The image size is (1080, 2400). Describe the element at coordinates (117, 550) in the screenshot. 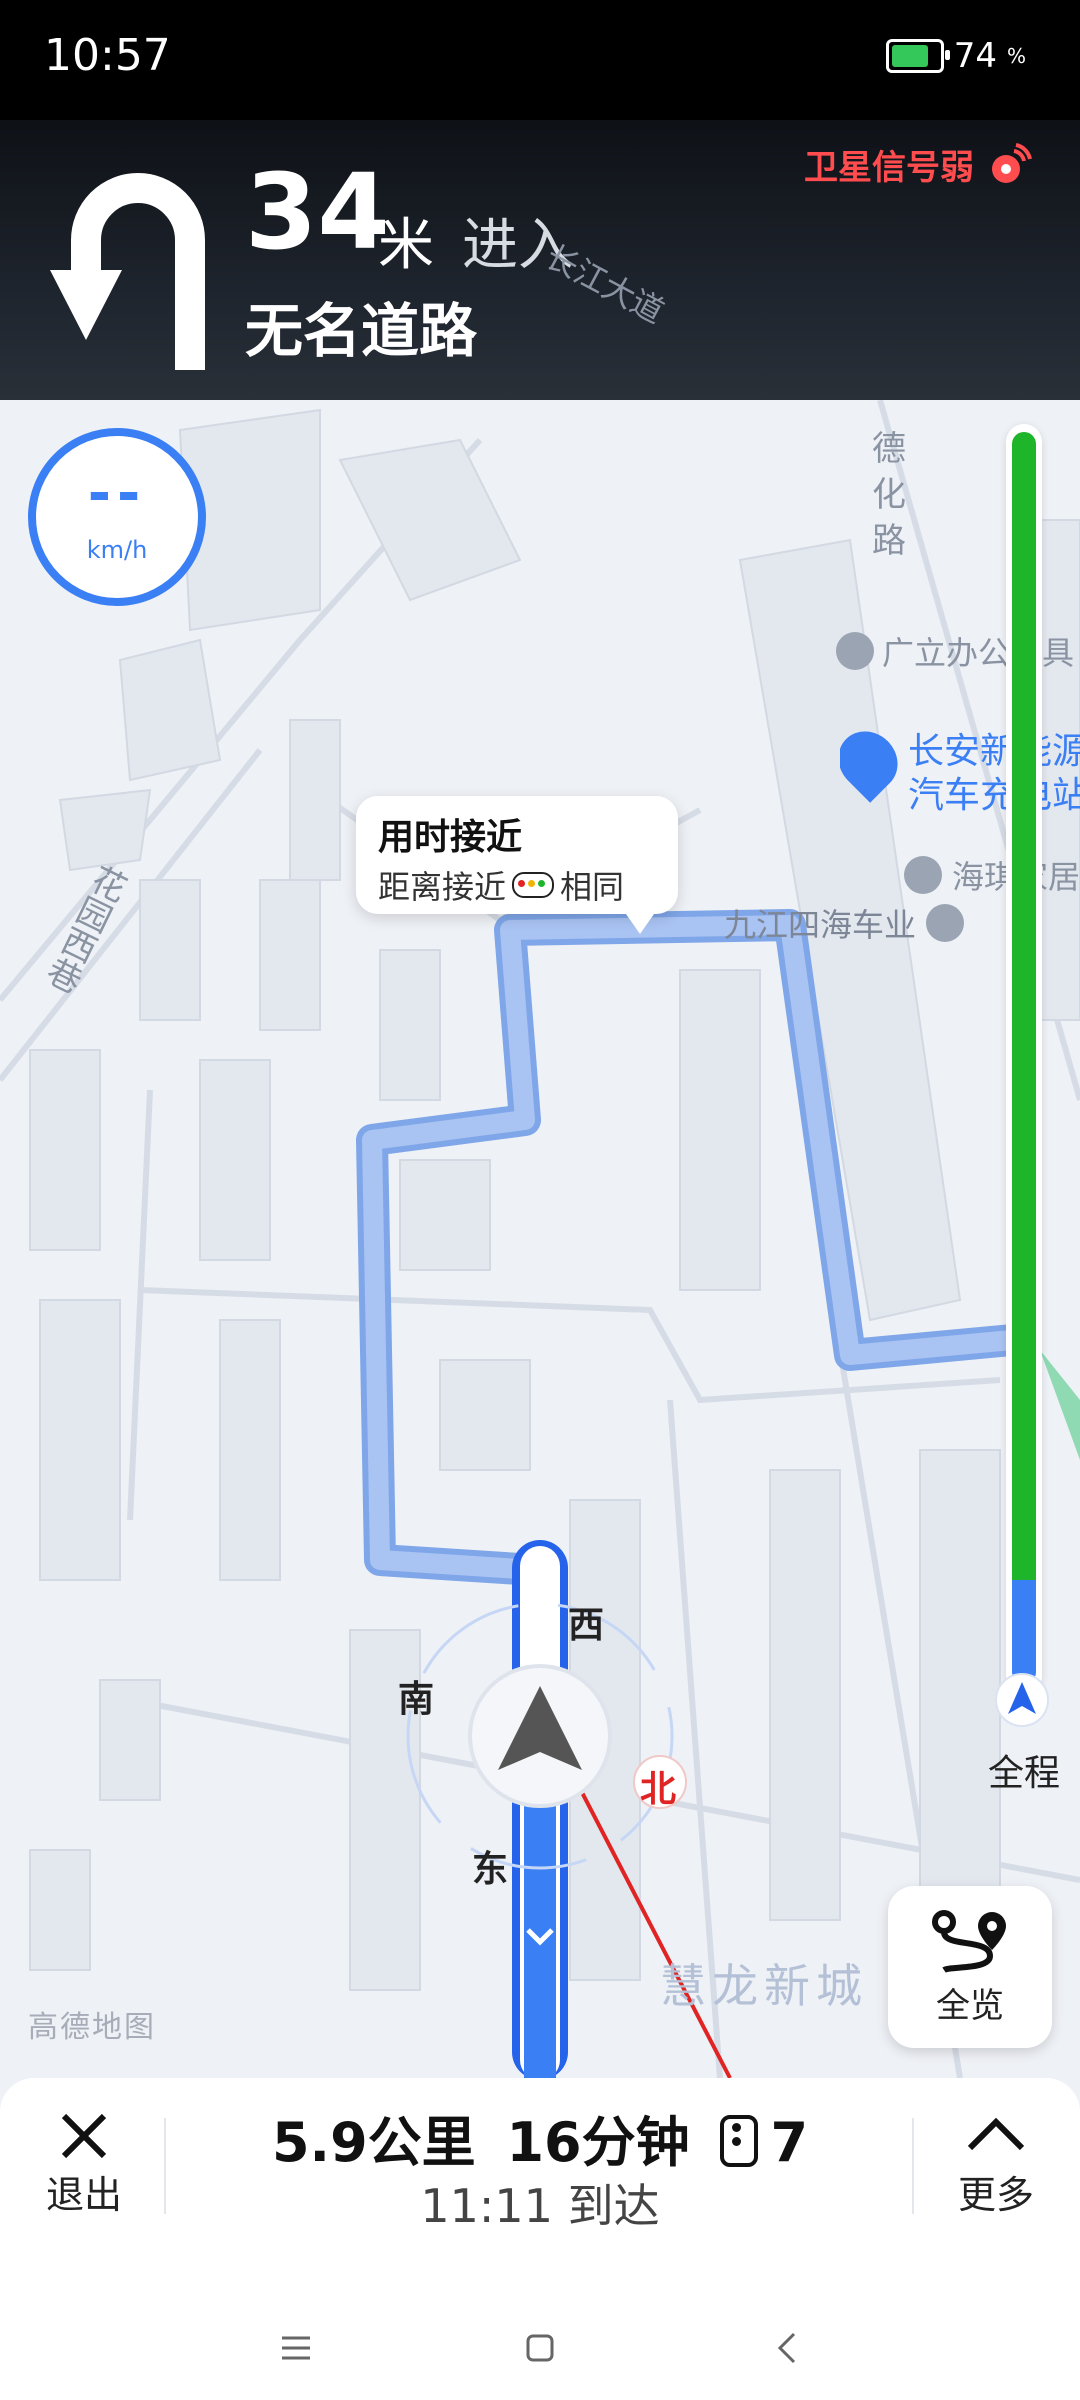

I see `speed-unit: km/h` at that location.